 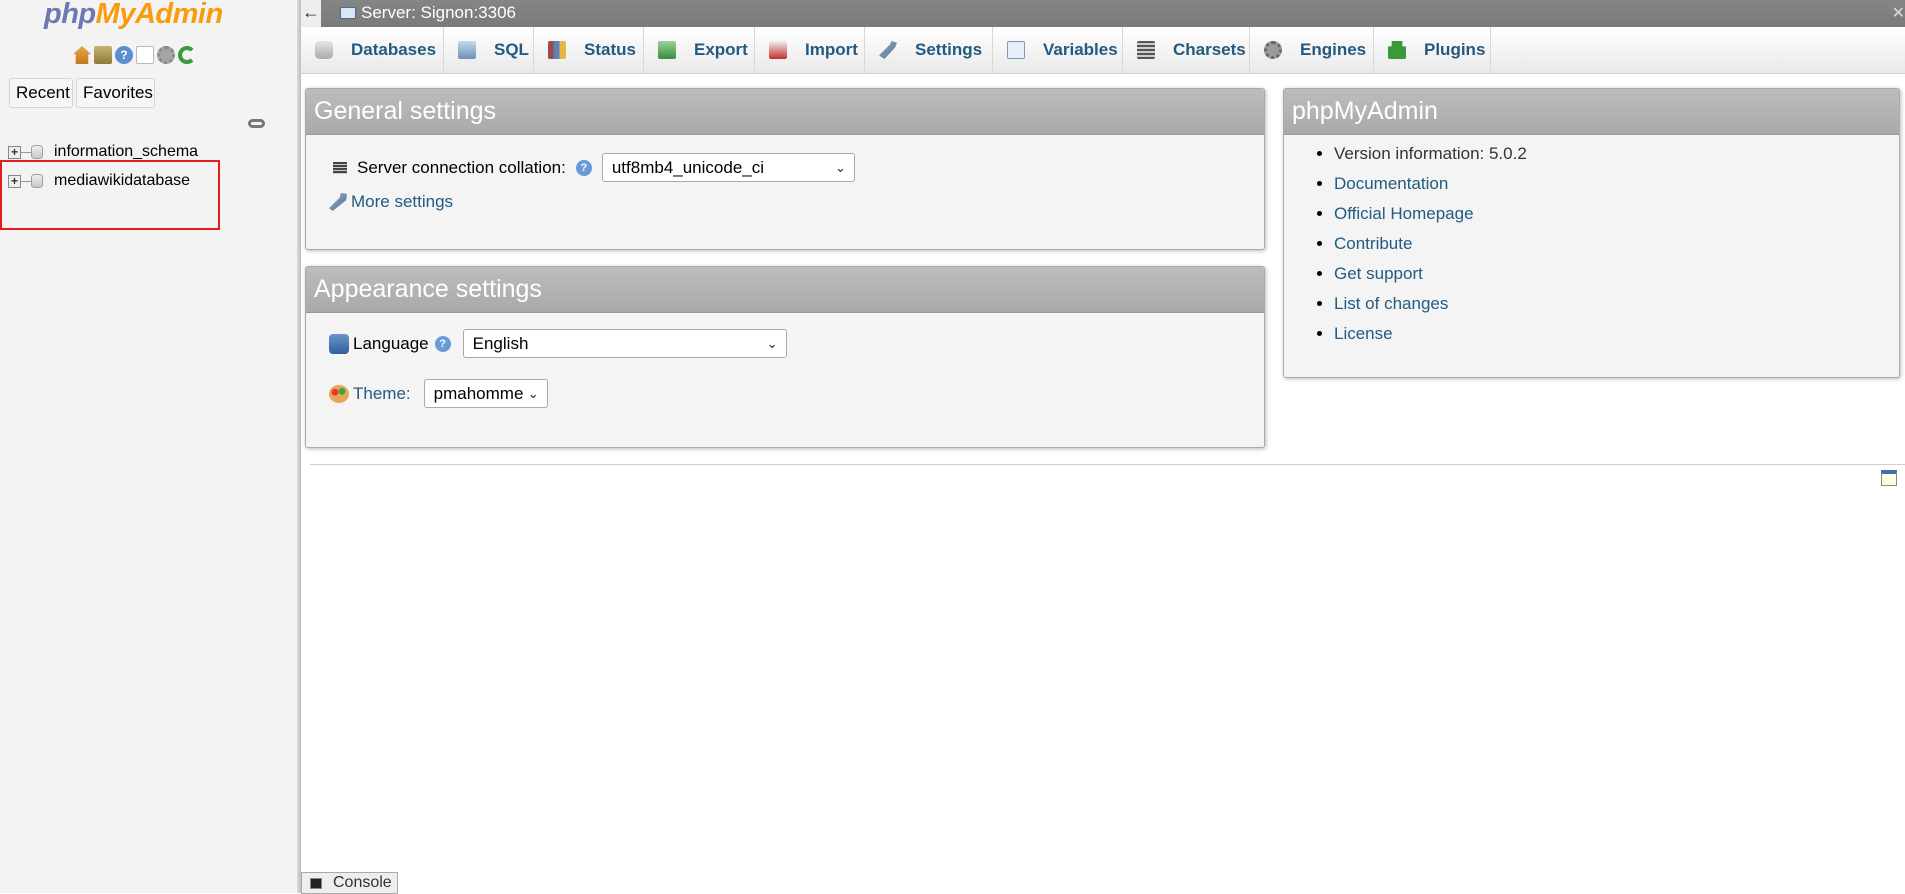 What do you see at coordinates (145, 55) in the screenshot?
I see `documentation-icon` at bounding box center [145, 55].